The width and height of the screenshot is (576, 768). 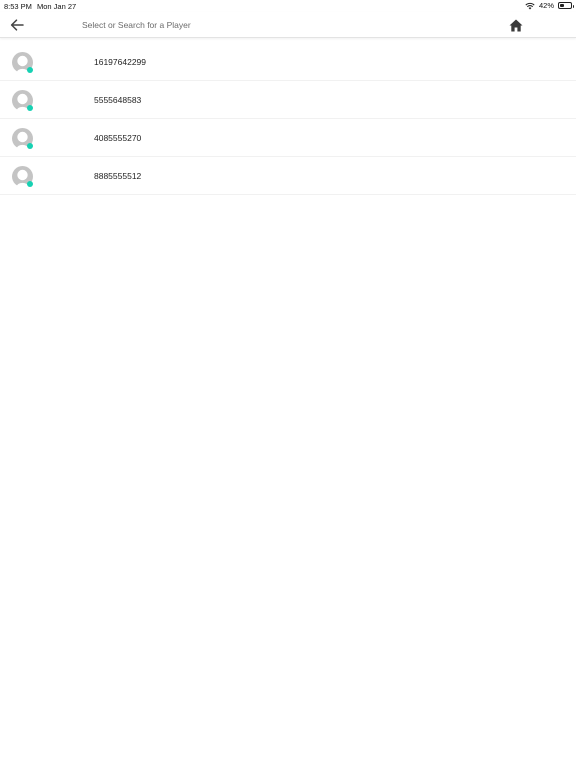 I want to click on home-button, so click(x=516, y=25).